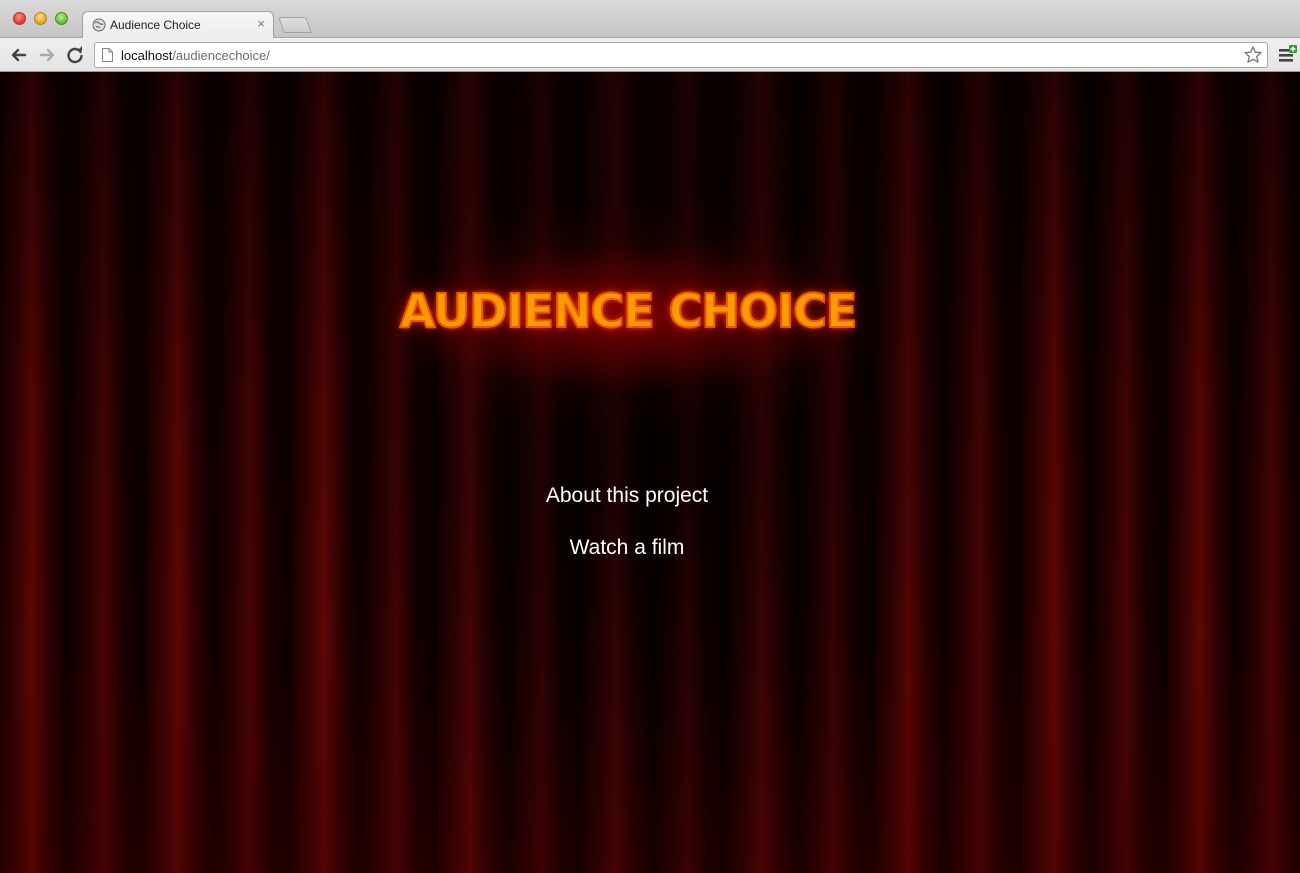  I want to click on wrench-menu-icon, so click(1287, 55).